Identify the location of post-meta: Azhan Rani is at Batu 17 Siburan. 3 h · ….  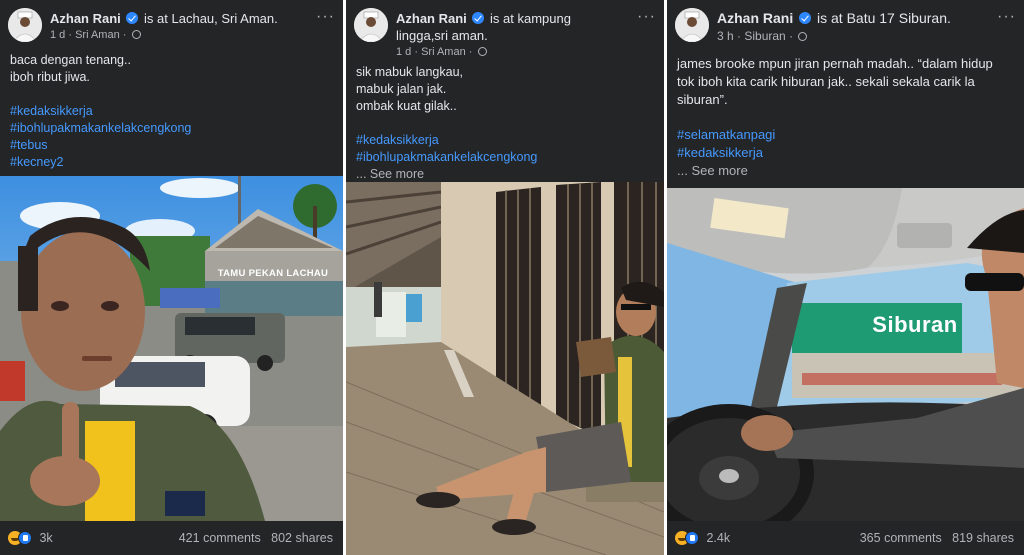
(834, 26).